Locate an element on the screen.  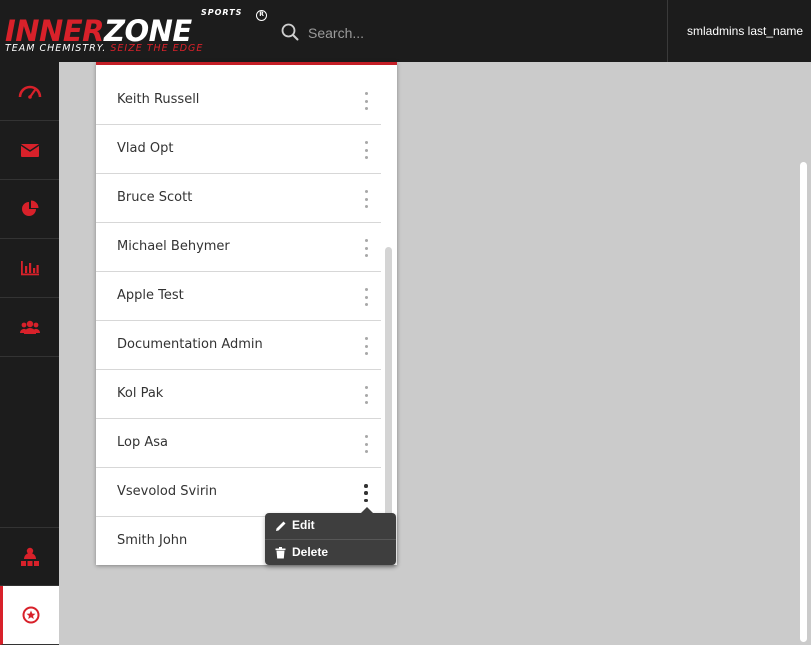
search-bar is located at coordinates (406, 33).